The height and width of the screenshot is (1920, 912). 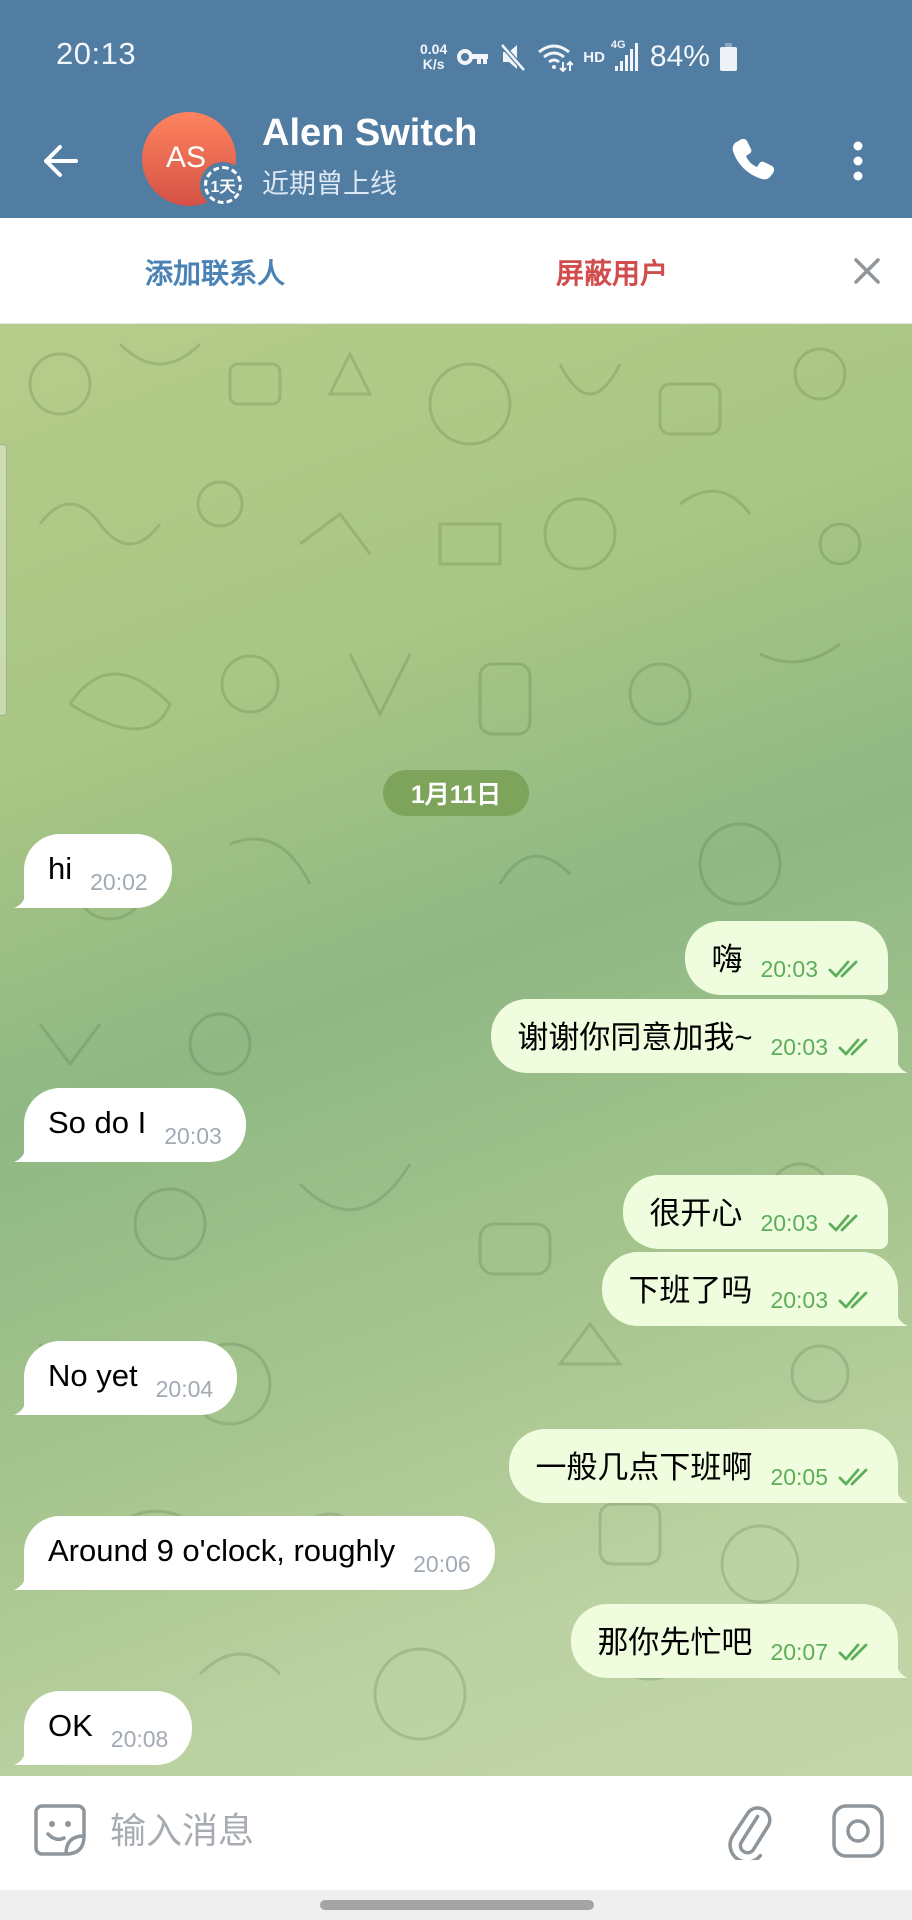 What do you see at coordinates (60, 868) in the screenshot?
I see `message-text: hi` at bounding box center [60, 868].